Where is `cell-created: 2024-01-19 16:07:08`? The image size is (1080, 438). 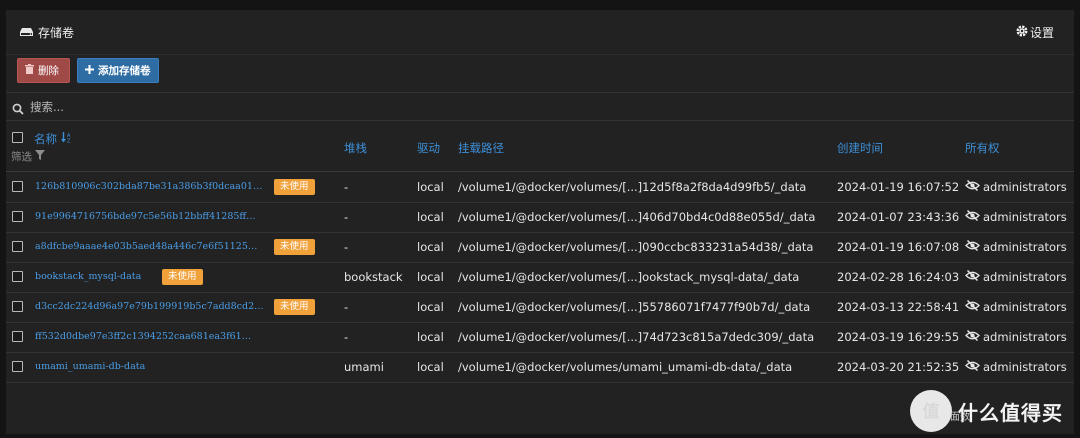
cell-created: 2024-01-19 16:07:08 is located at coordinates (898, 247).